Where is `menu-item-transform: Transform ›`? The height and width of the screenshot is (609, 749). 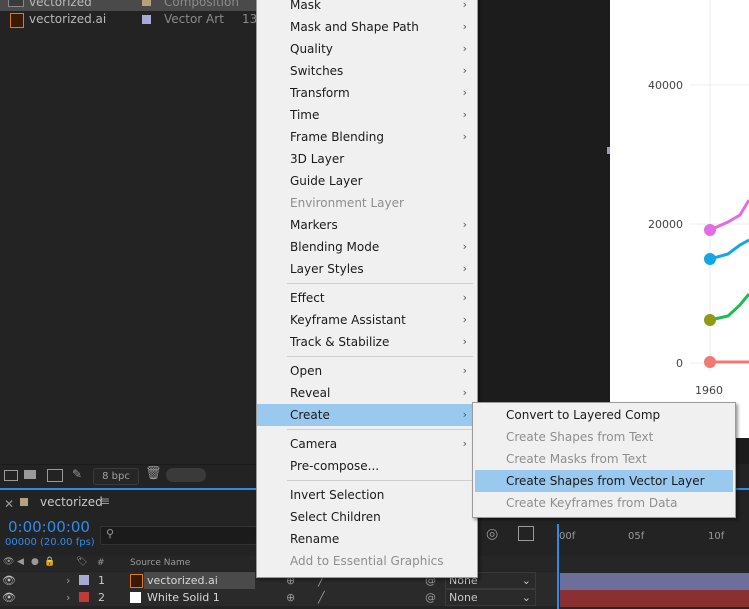 menu-item-transform: Transform › is located at coordinates (367, 93).